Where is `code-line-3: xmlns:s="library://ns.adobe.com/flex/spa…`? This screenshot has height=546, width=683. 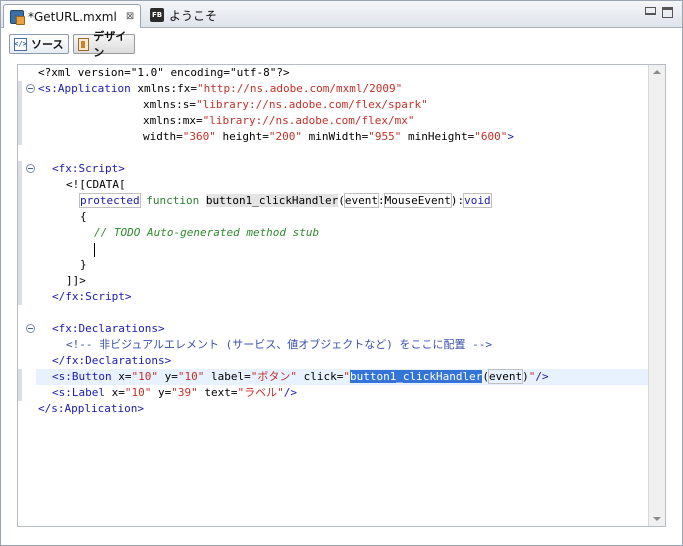 code-line-3: xmlns:s="library://ns.adobe.com/flex/spa… is located at coordinates (285, 104).